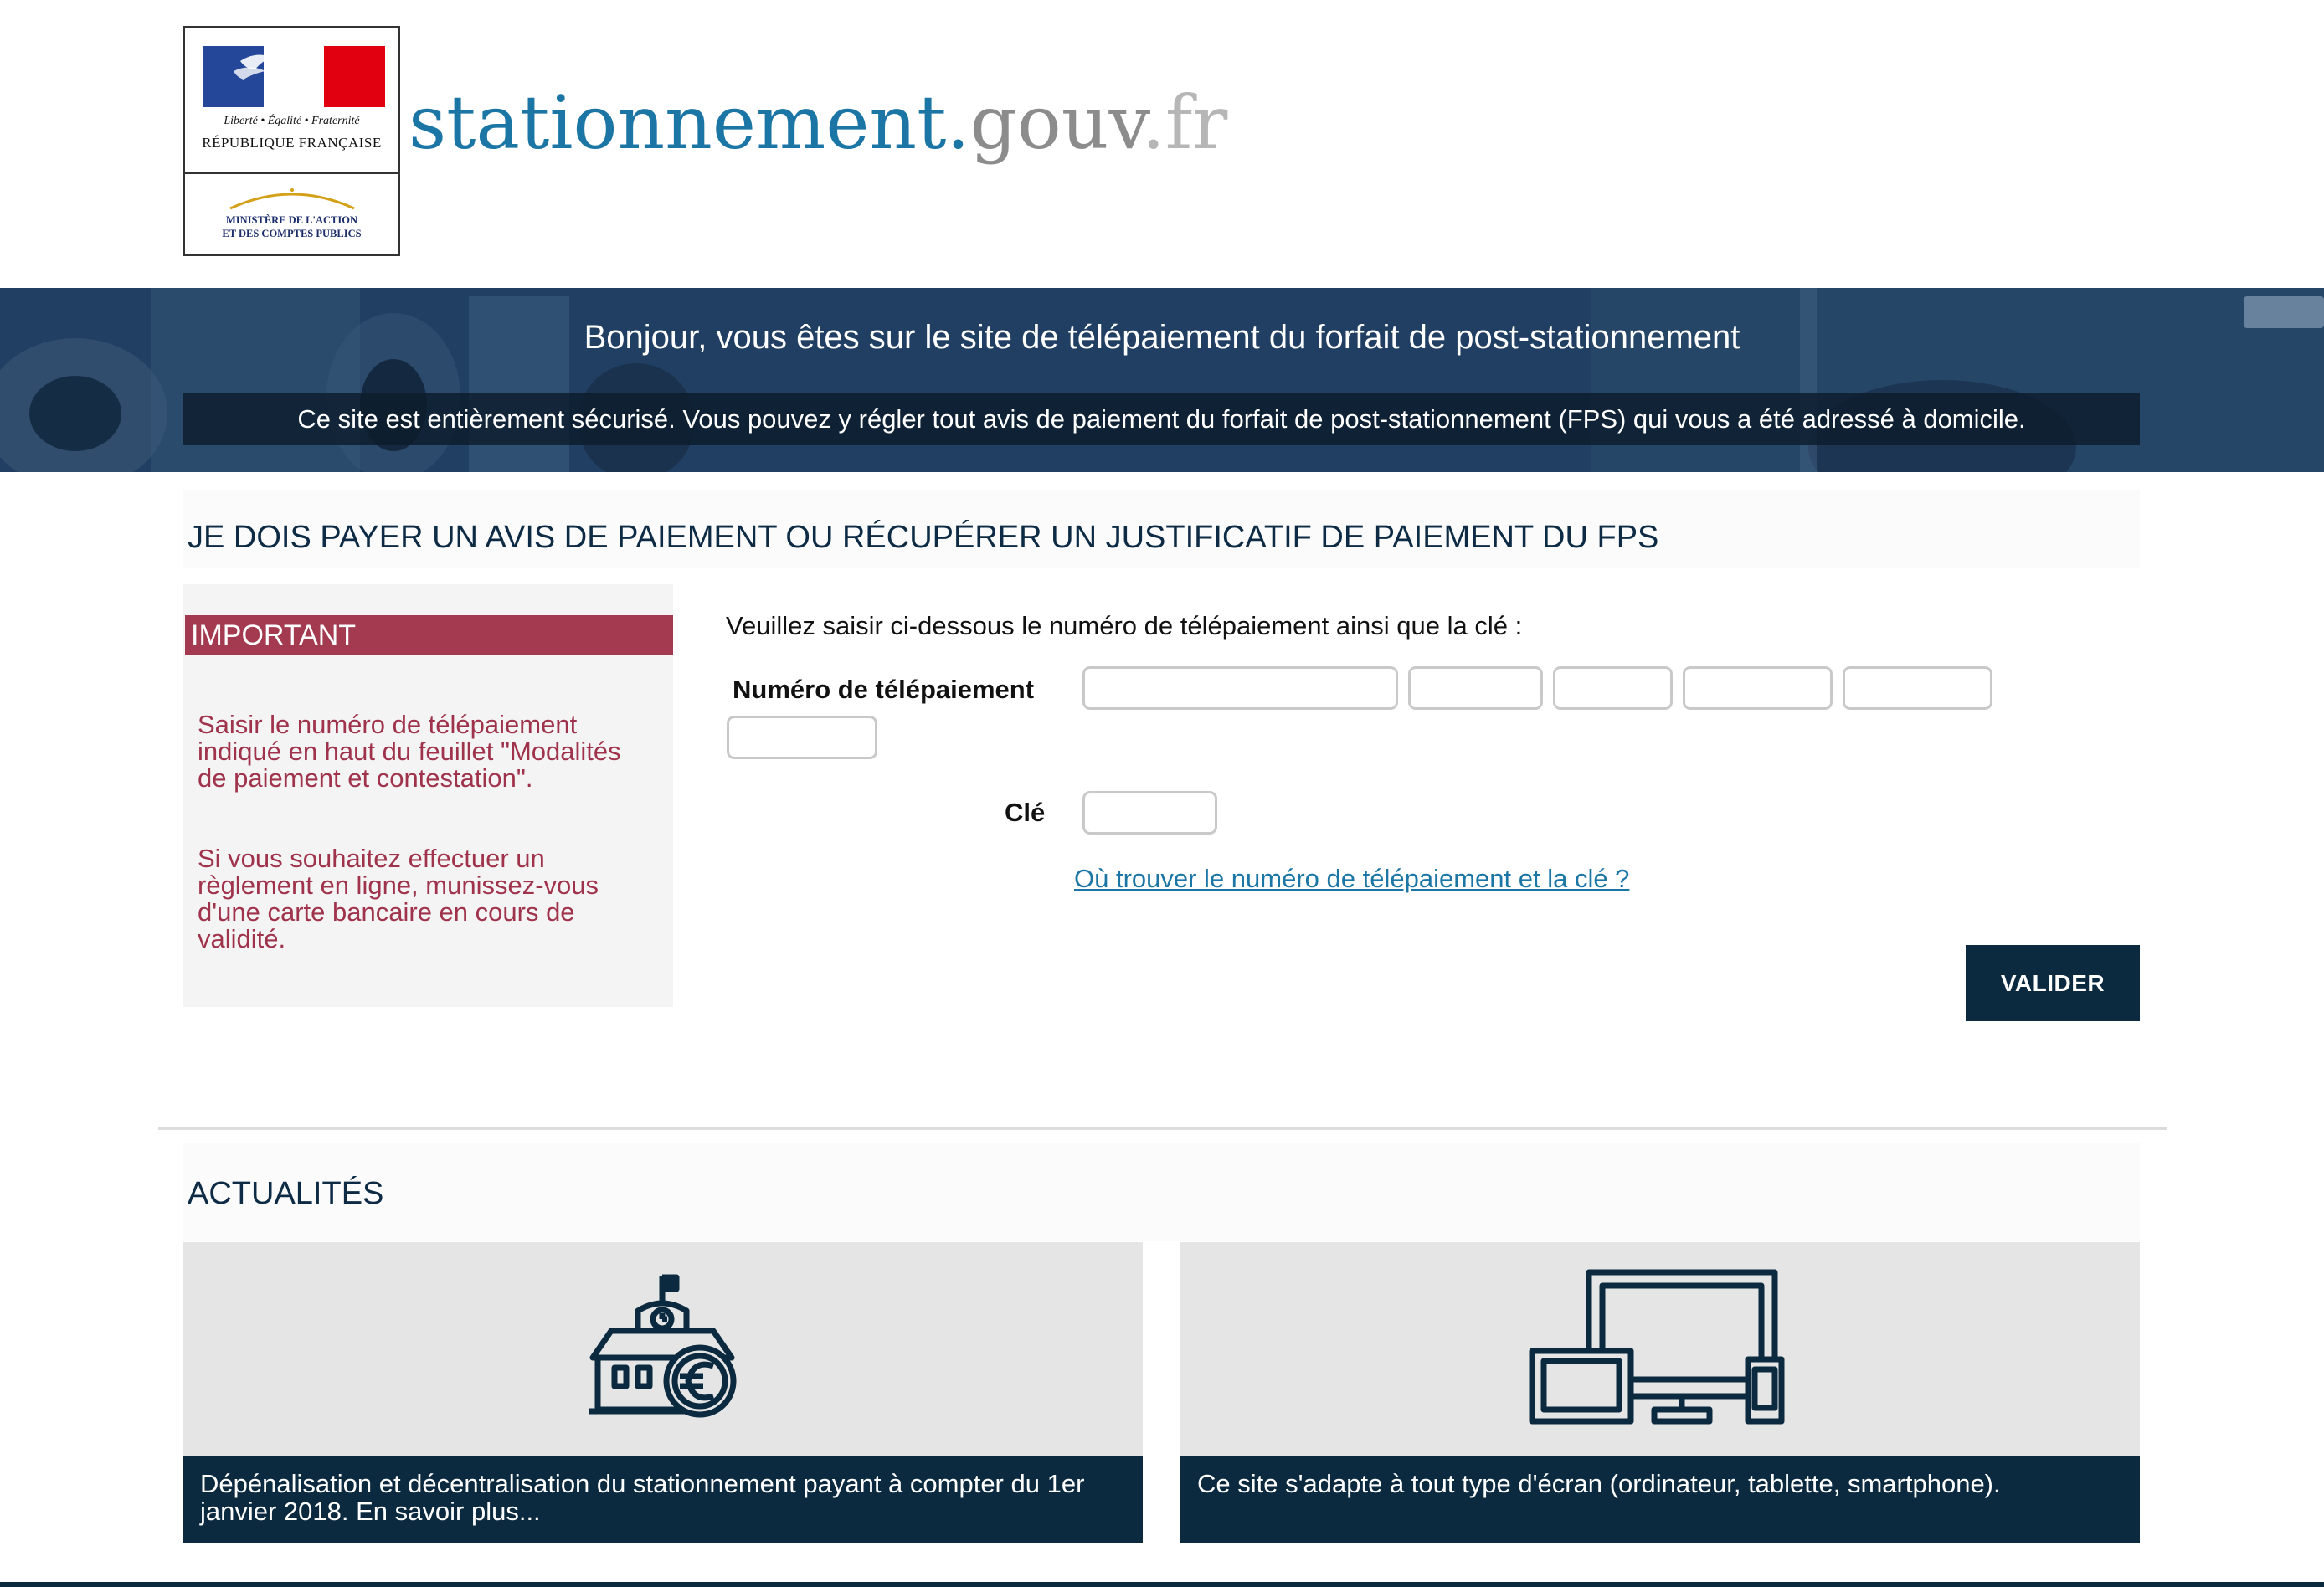 The image size is (2324, 1587). I want to click on important-title: IMPORTANT, so click(429, 635).